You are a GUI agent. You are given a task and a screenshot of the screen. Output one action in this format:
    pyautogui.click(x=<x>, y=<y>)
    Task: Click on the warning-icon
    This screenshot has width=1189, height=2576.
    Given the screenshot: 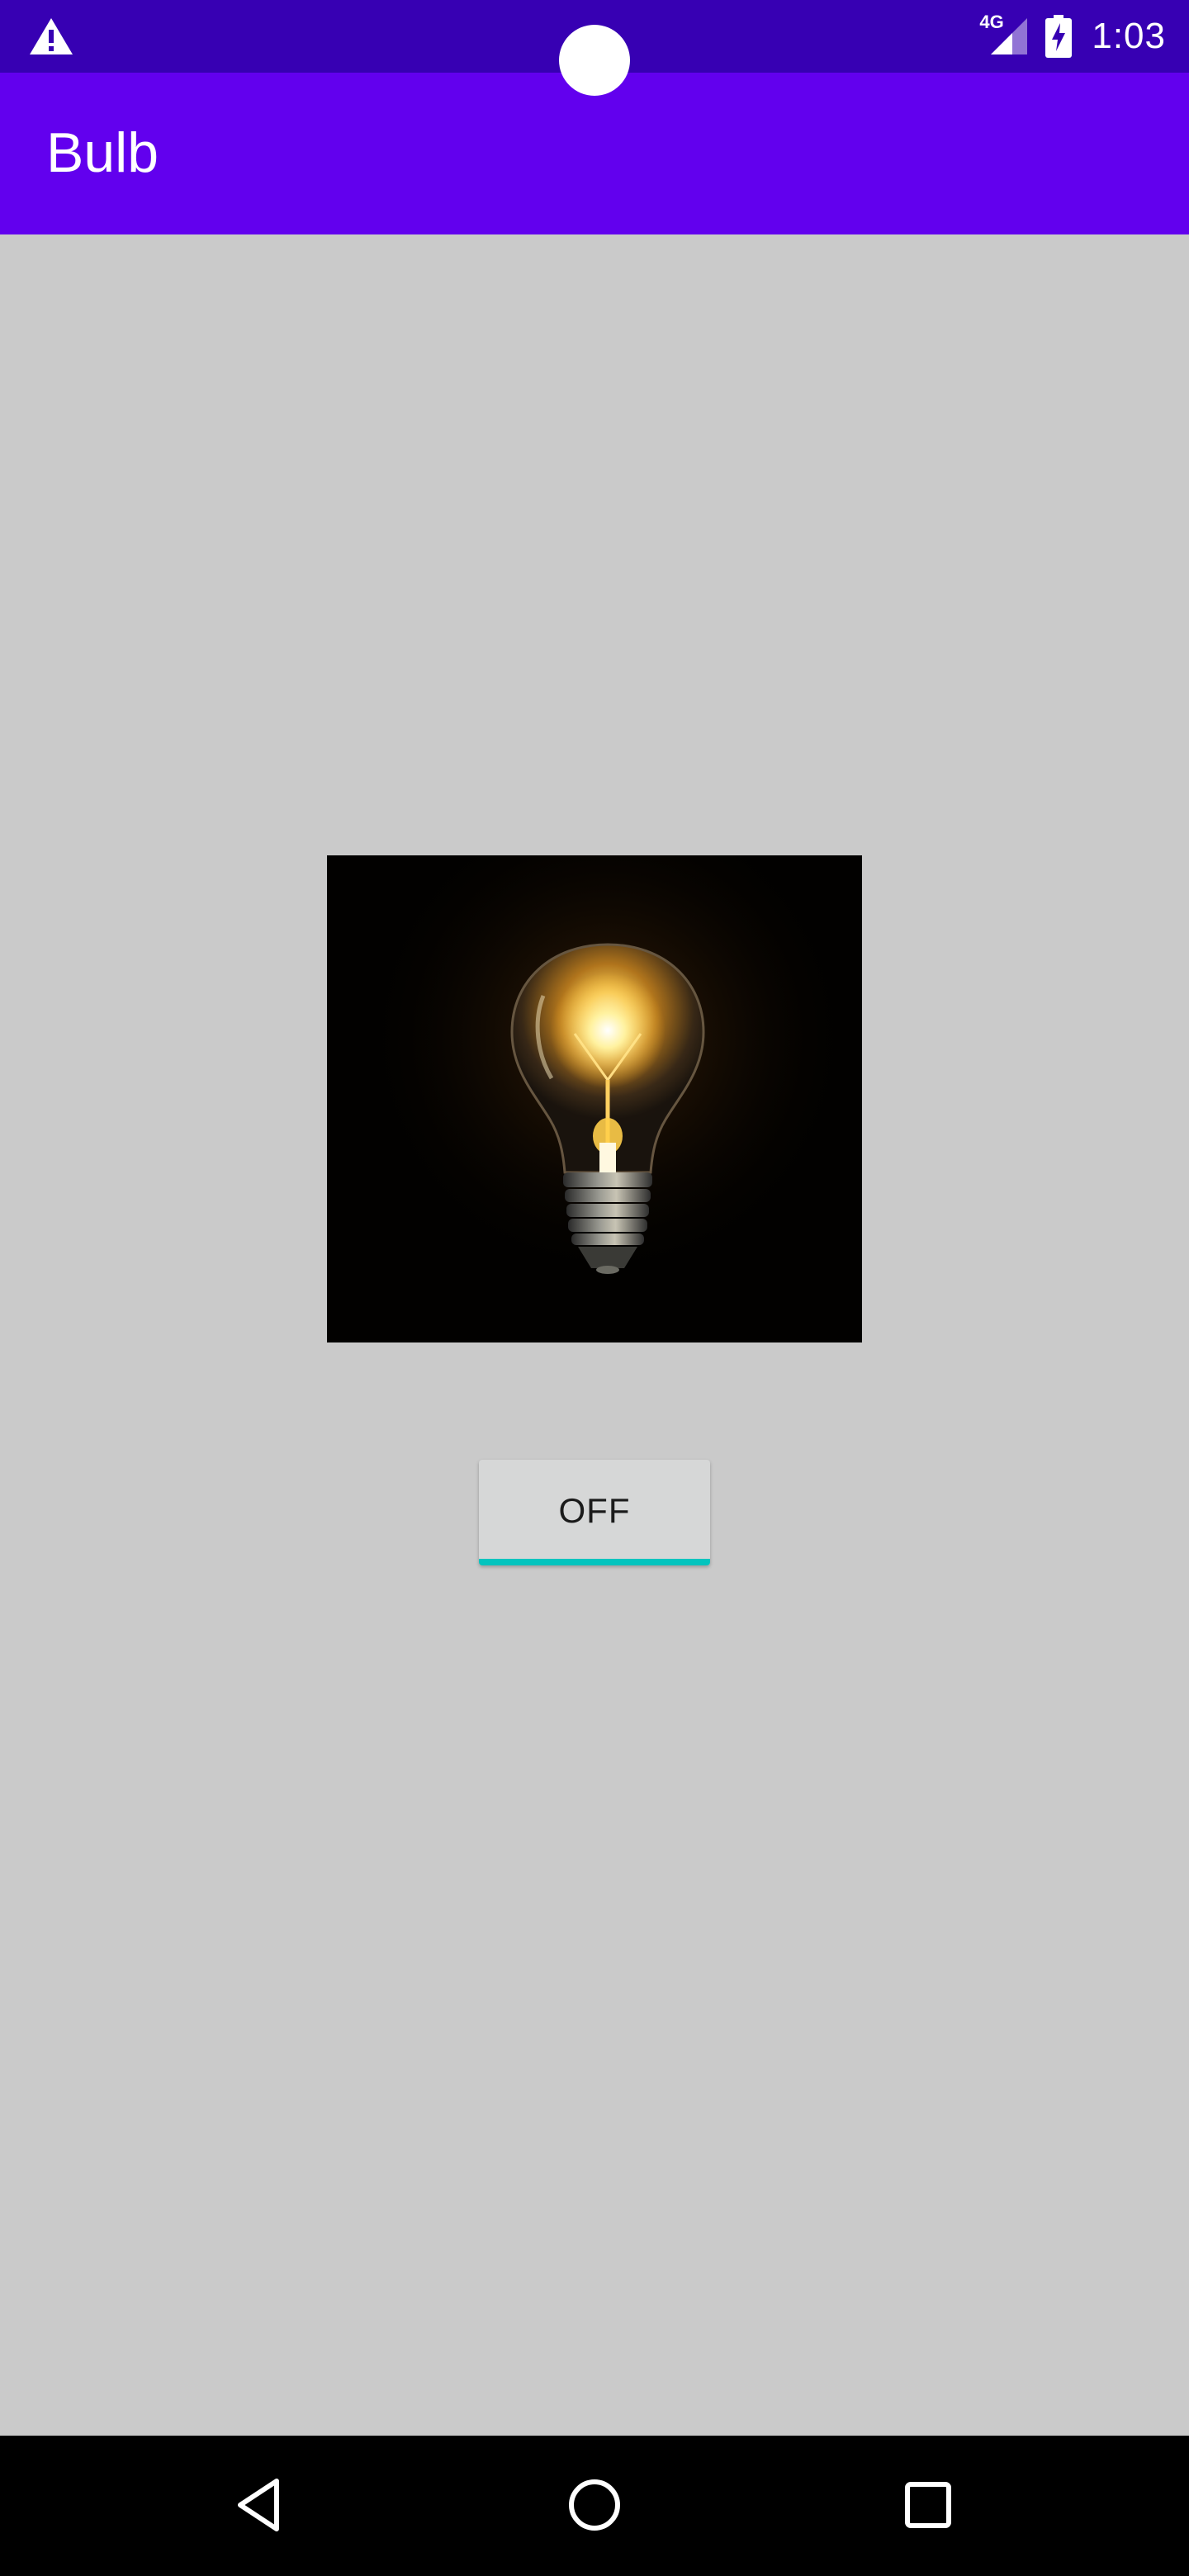 What is the action you would take?
    pyautogui.click(x=51, y=36)
    